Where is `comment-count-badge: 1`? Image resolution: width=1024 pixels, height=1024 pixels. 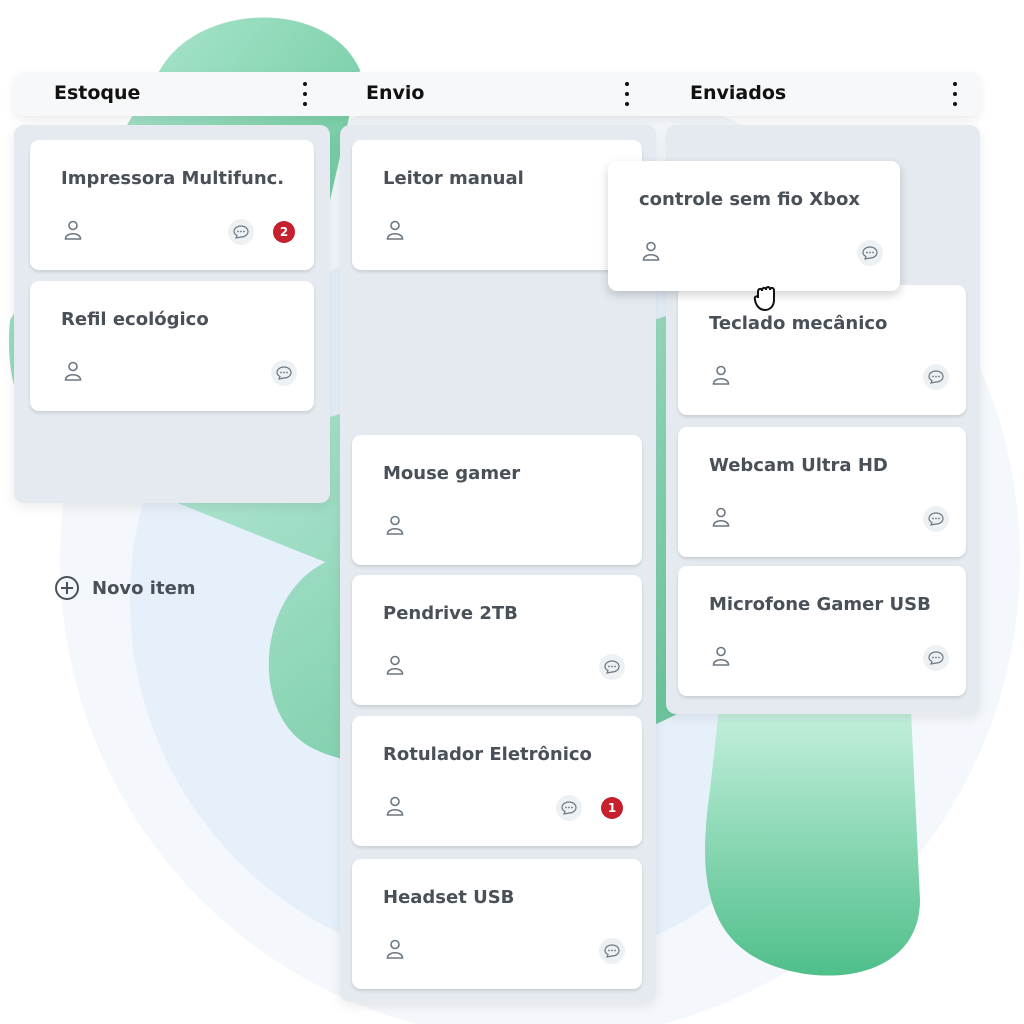
comment-count-badge: 1 is located at coordinates (612, 808).